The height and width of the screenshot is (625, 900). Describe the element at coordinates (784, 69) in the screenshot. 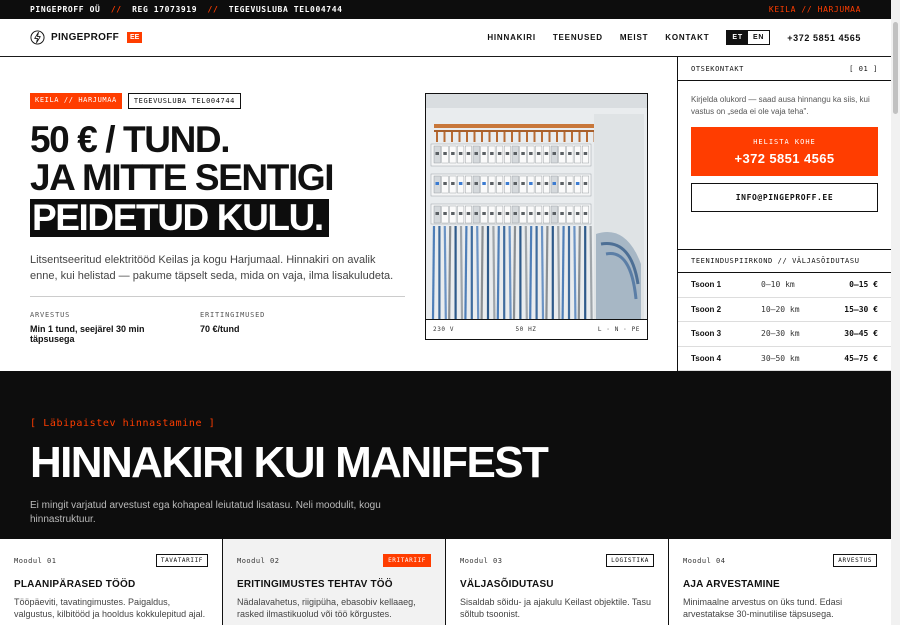

I see `contact-header: OTSEKONTAKT [ 01 ]` at that location.